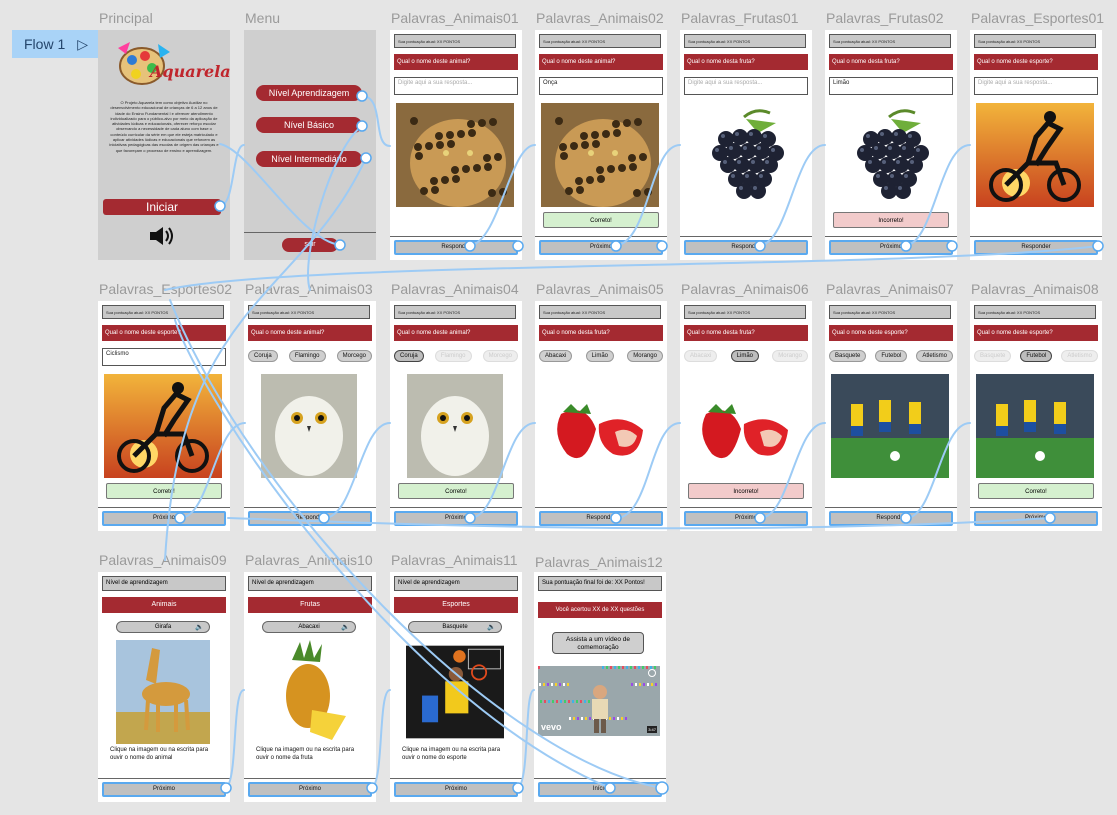 The height and width of the screenshot is (815, 1117). Describe the element at coordinates (309, 692) in the screenshot. I see `pineapple-image` at that location.